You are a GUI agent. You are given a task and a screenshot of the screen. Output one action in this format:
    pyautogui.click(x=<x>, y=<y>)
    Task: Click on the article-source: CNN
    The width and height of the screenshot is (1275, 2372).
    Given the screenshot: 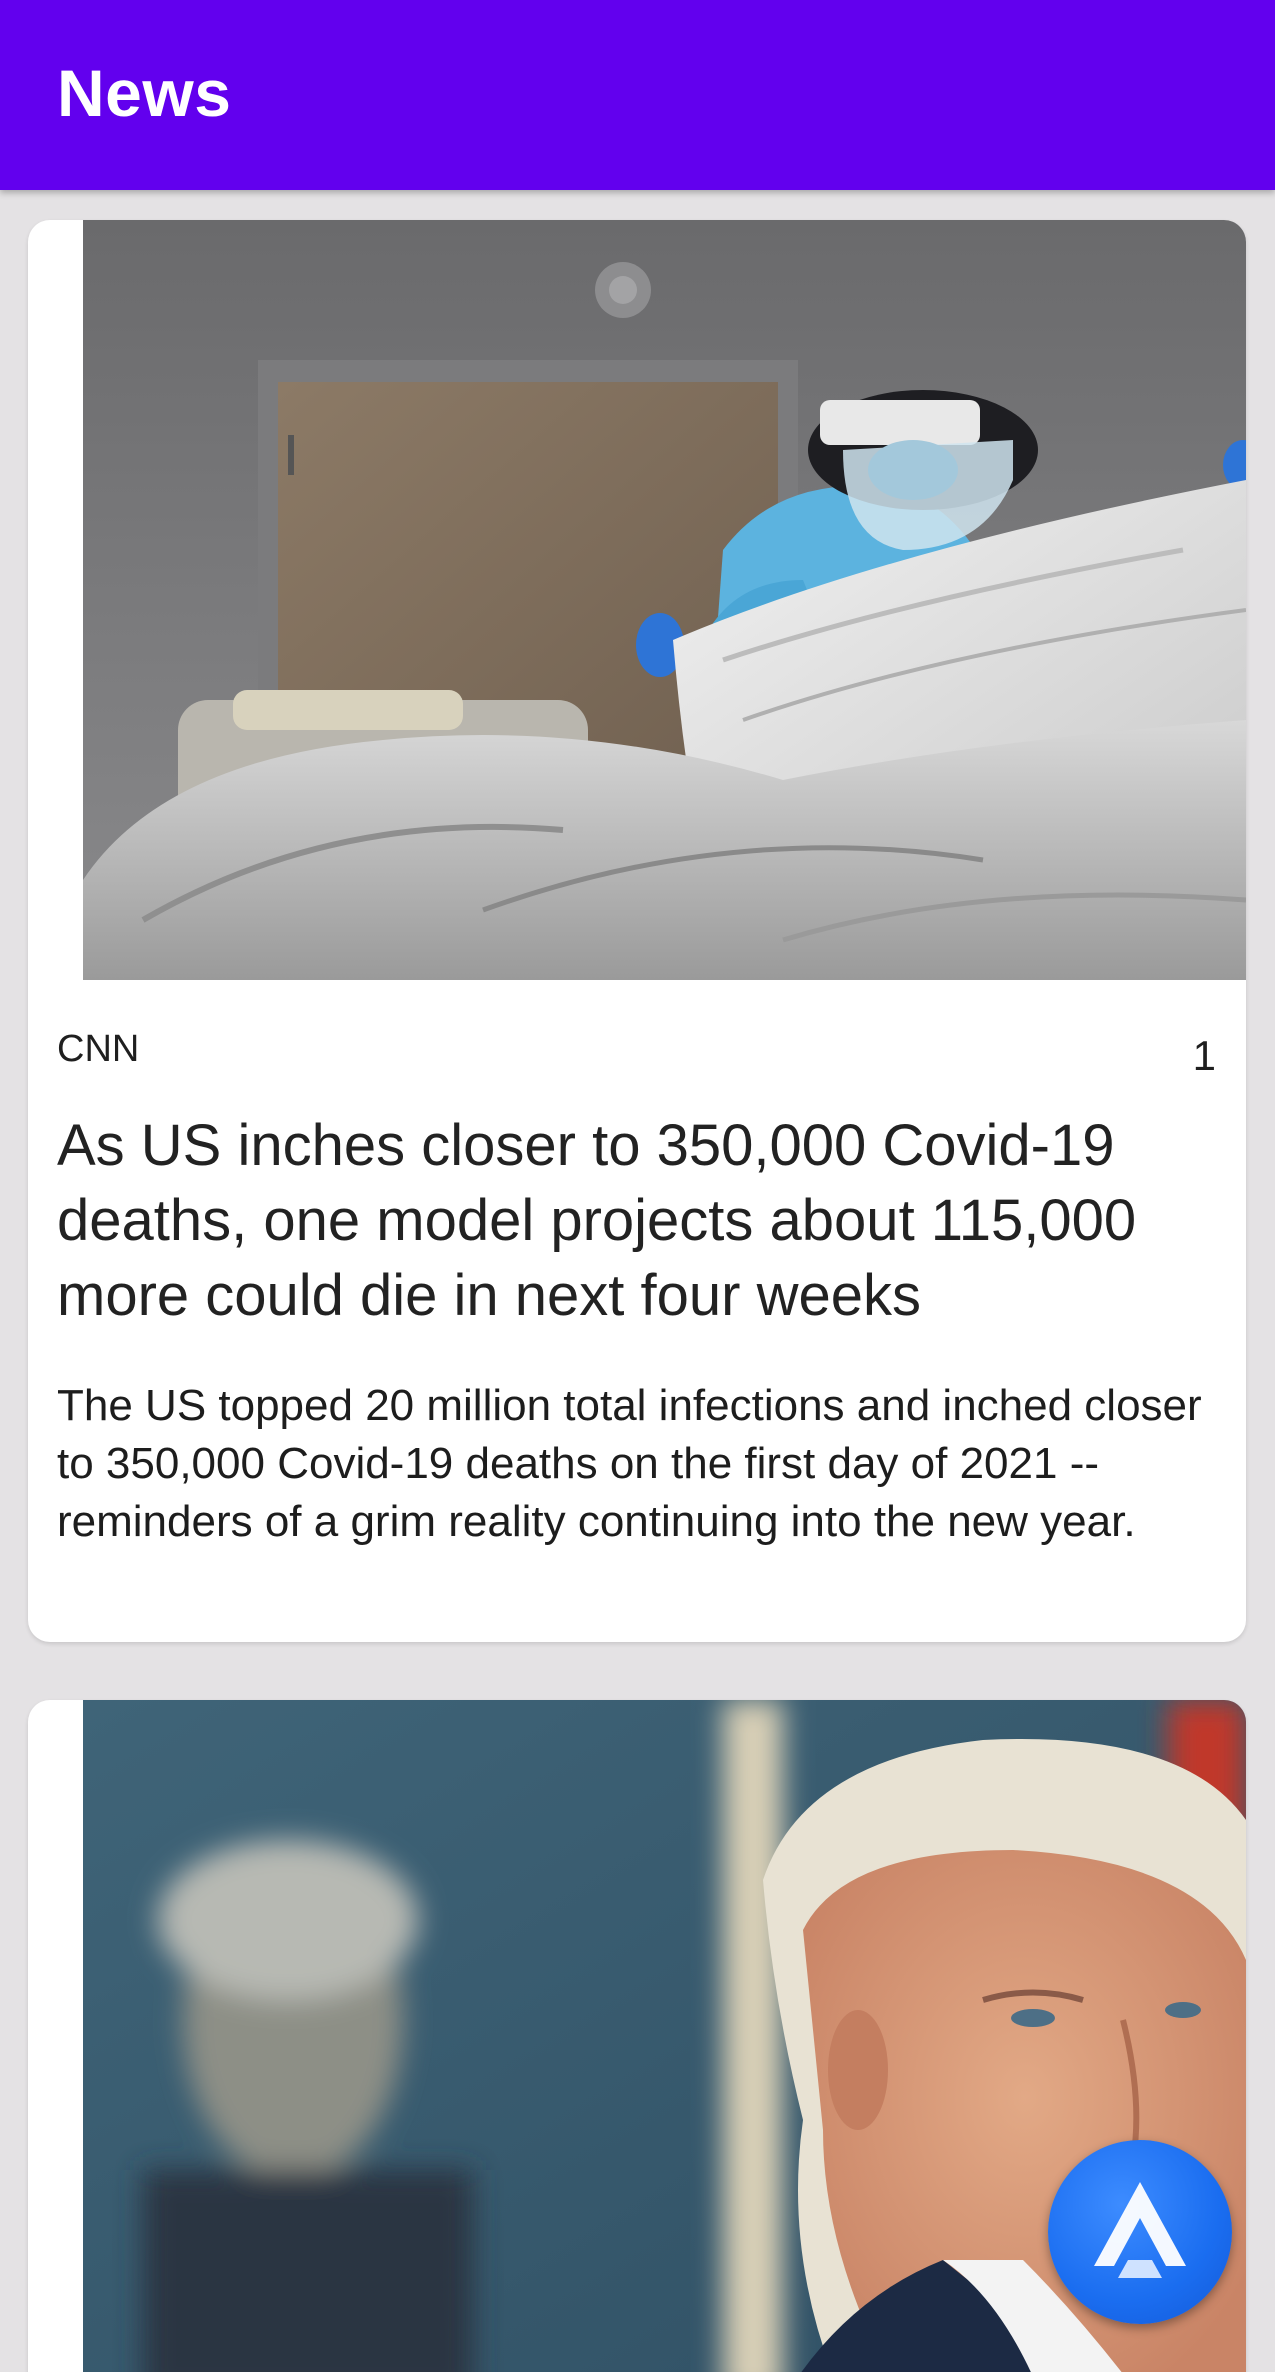 What is the action you would take?
    pyautogui.click(x=98, y=1049)
    